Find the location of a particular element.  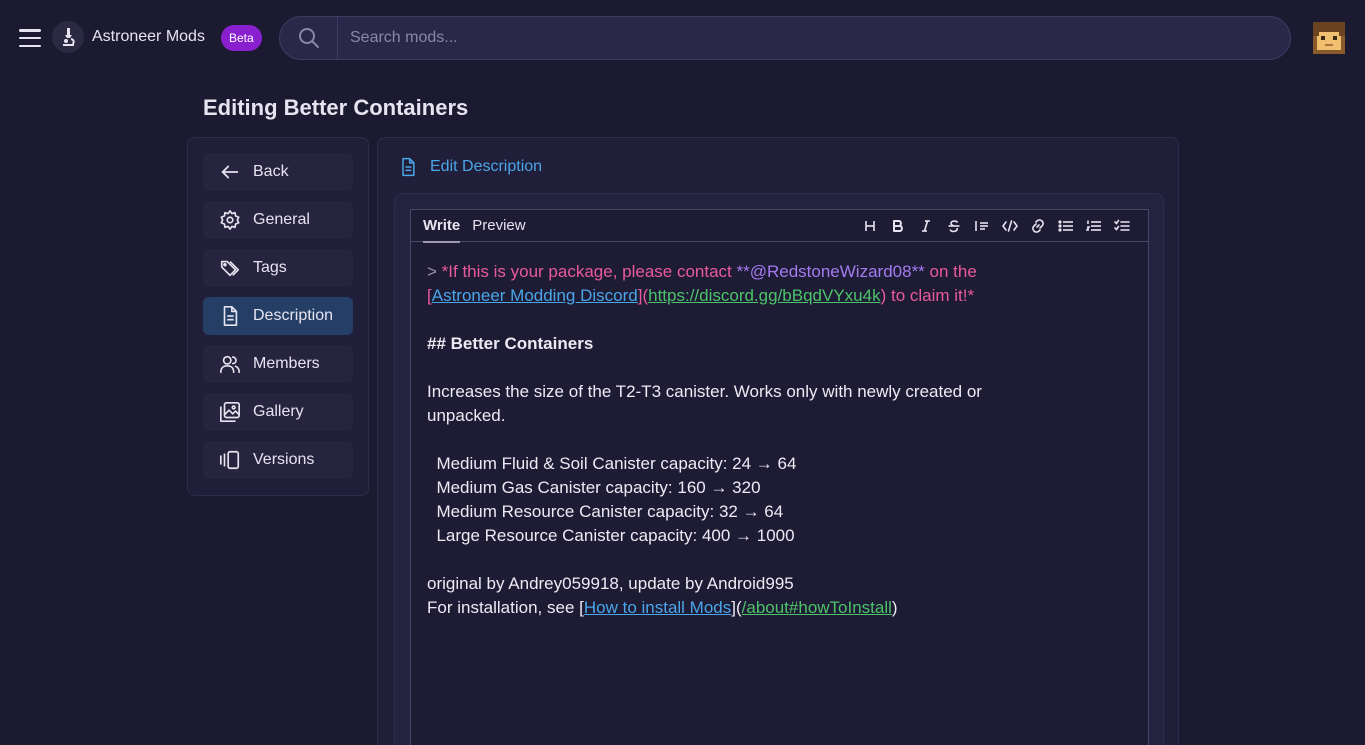

numbered-list-icon is located at coordinates (1093, 225).